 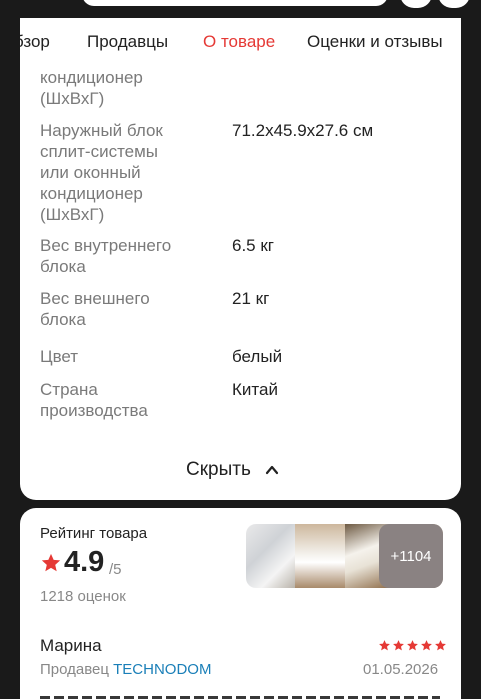 What do you see at coordinates (91, 88) in the screenshot?
I see `spec-label: кондиционер (ШхВхГ)` at bounding box center [91, 88].